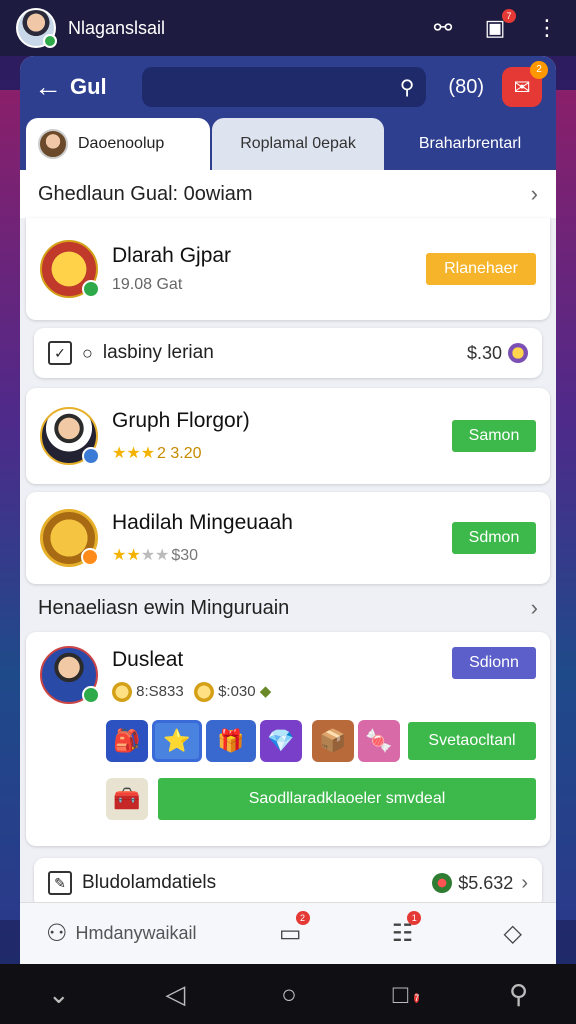 This screenshot has width=576, height=1024. What do you see at coordinates (414, 918) in the screenshot?
I see `nav-badge: 1` at bounding box center [414, 918].